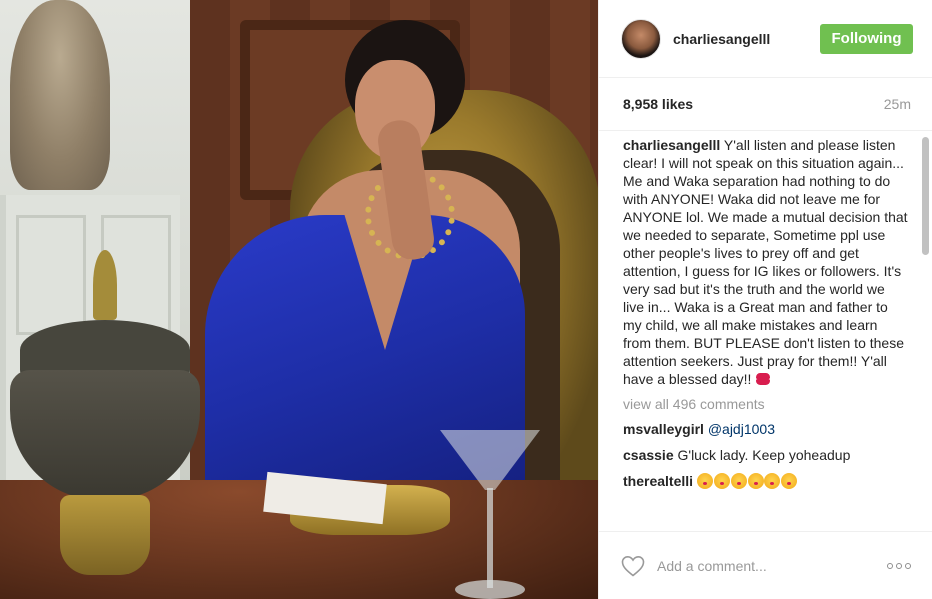 This screenshot has height=599, width=932. I want to click on add-comment-bar, so click(765, 565).